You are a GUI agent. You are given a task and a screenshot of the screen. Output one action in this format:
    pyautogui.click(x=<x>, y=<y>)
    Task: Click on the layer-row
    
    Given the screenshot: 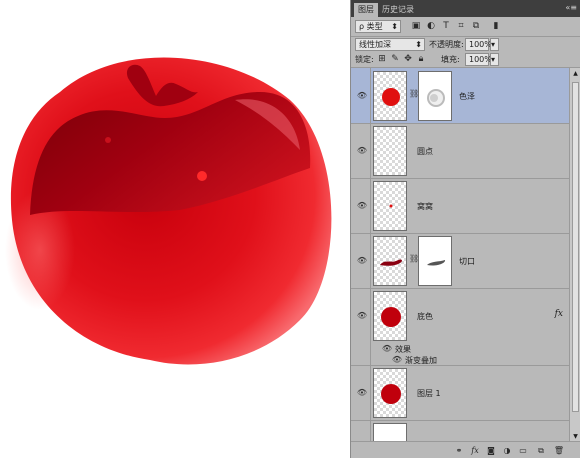 What is the action you would take?
    pyautogui.click(x=460, y=431)
    